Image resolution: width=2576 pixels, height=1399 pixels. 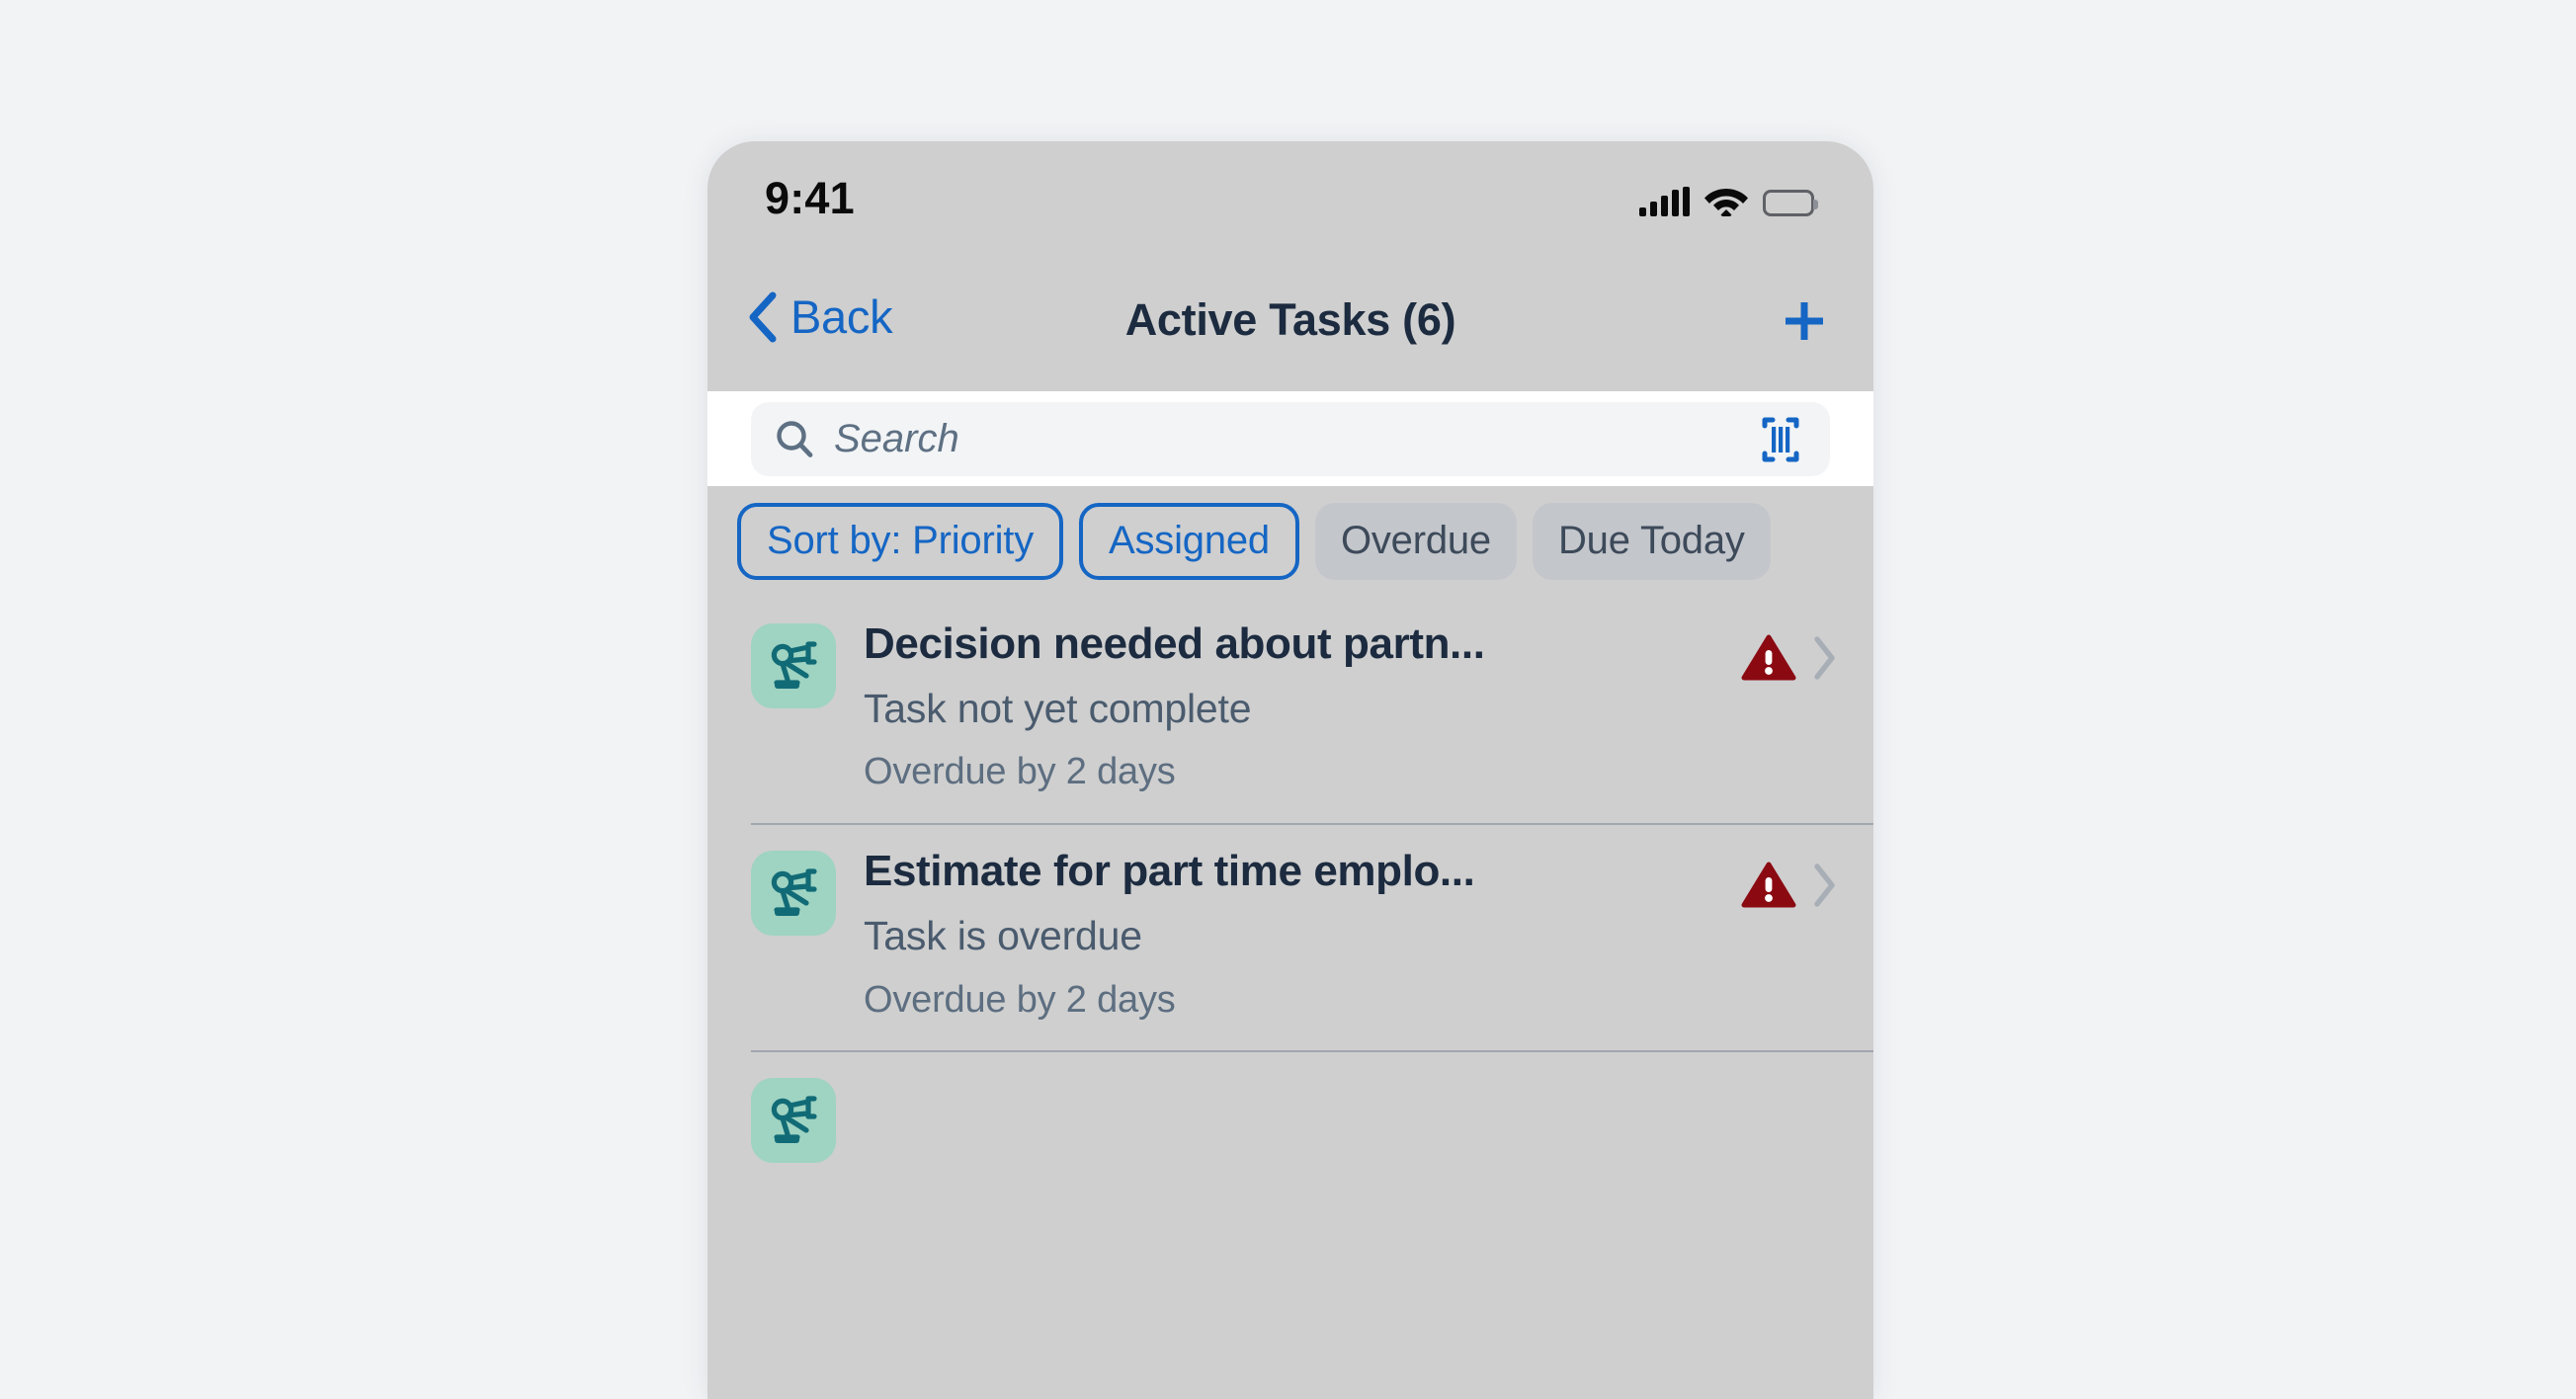 I want to click on status-bar-icons, so click(x=1728, y=196).